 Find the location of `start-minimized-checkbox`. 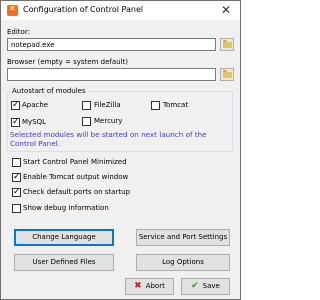

start-minimized-checkbox is located at coordinates (16, 162).